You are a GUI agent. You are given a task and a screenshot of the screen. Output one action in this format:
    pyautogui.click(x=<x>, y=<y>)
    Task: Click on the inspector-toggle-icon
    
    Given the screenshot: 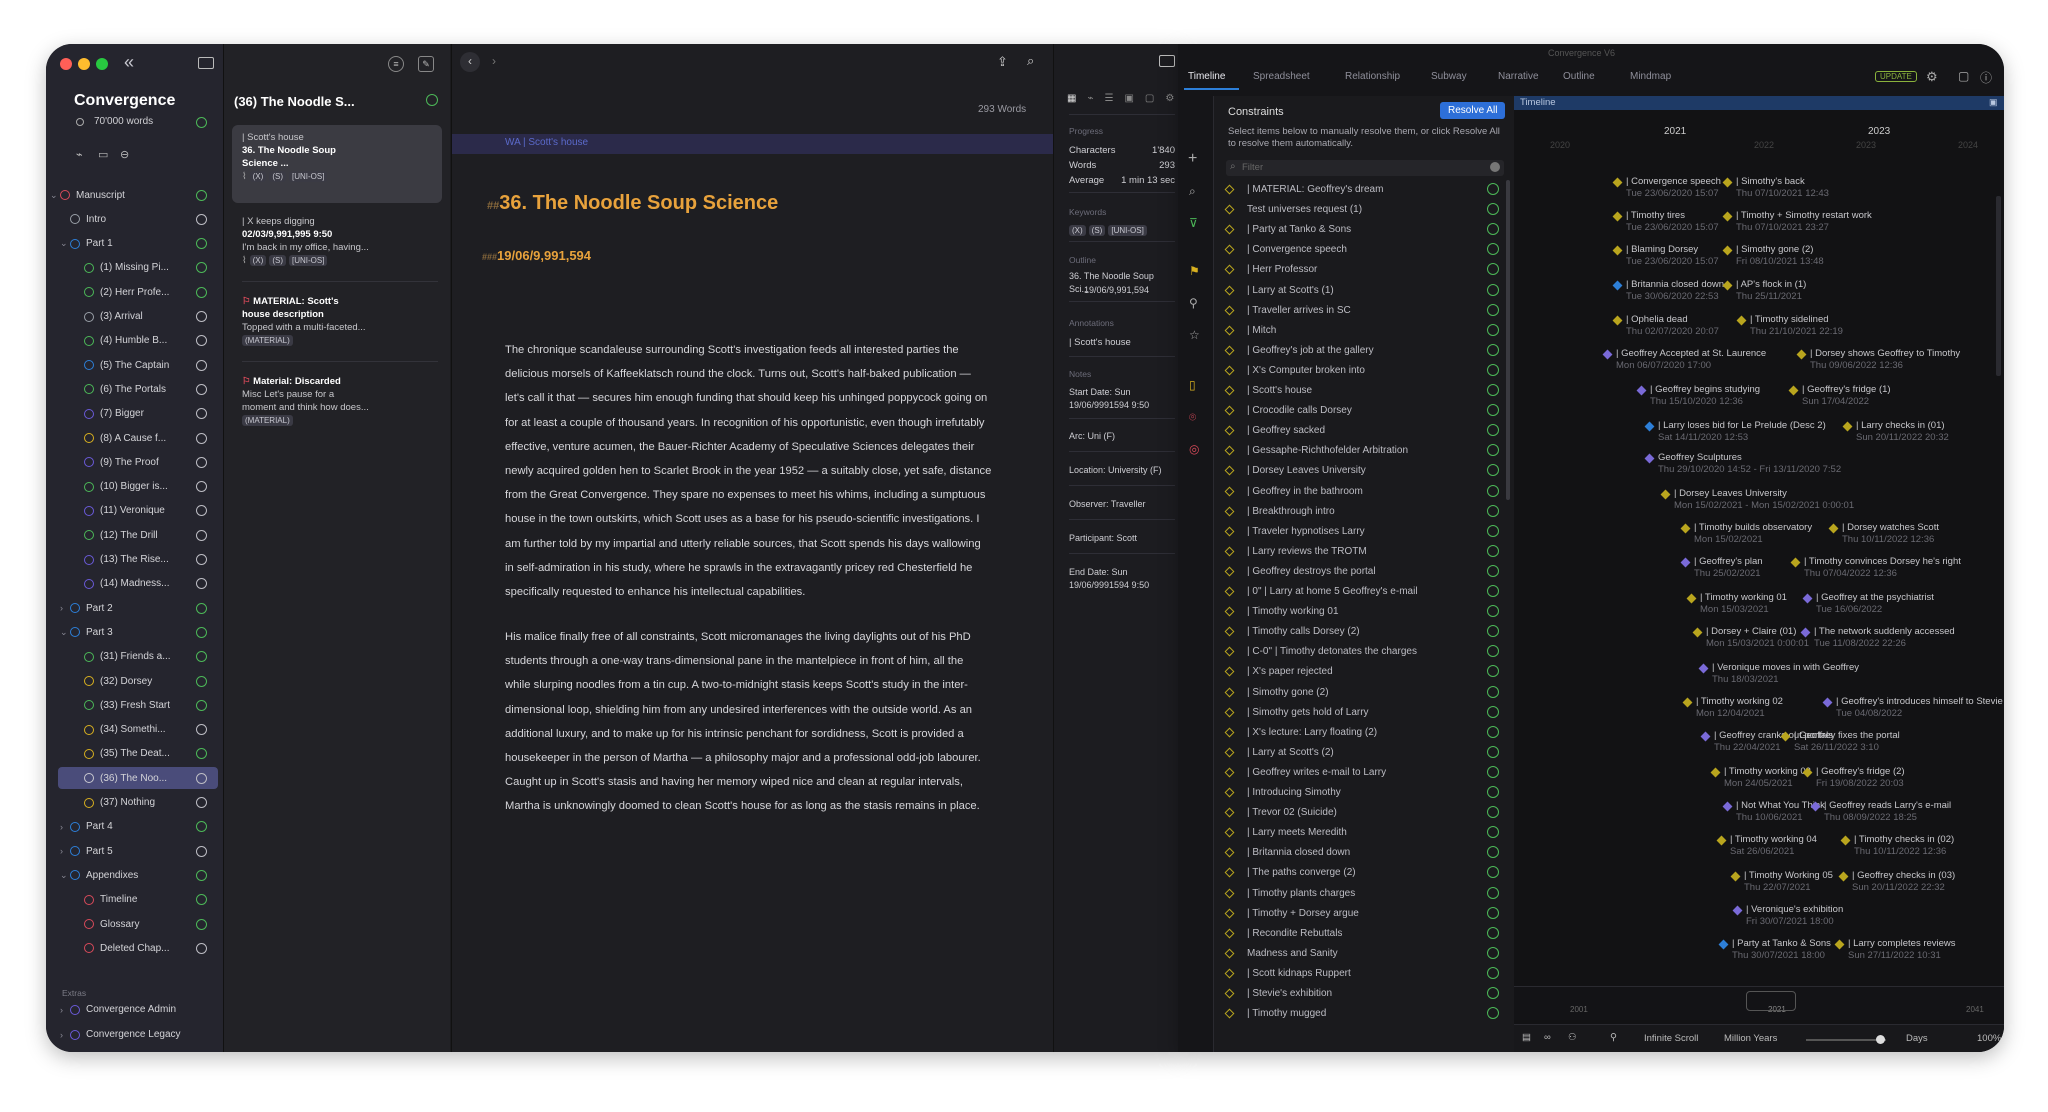 What is the action you would take?
    pyautogui.click(x=1167, y=61)
    